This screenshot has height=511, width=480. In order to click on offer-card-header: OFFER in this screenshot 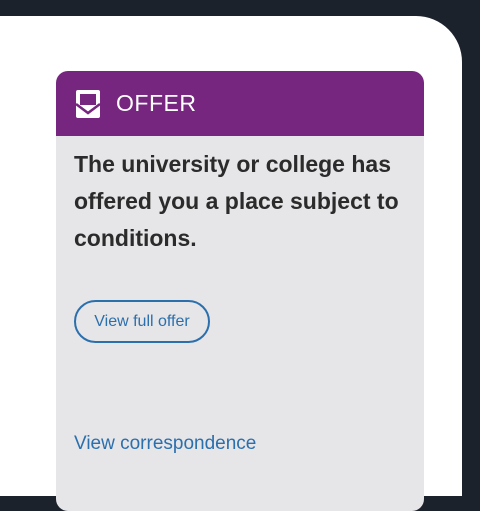, I will do `click(240, 103)`.